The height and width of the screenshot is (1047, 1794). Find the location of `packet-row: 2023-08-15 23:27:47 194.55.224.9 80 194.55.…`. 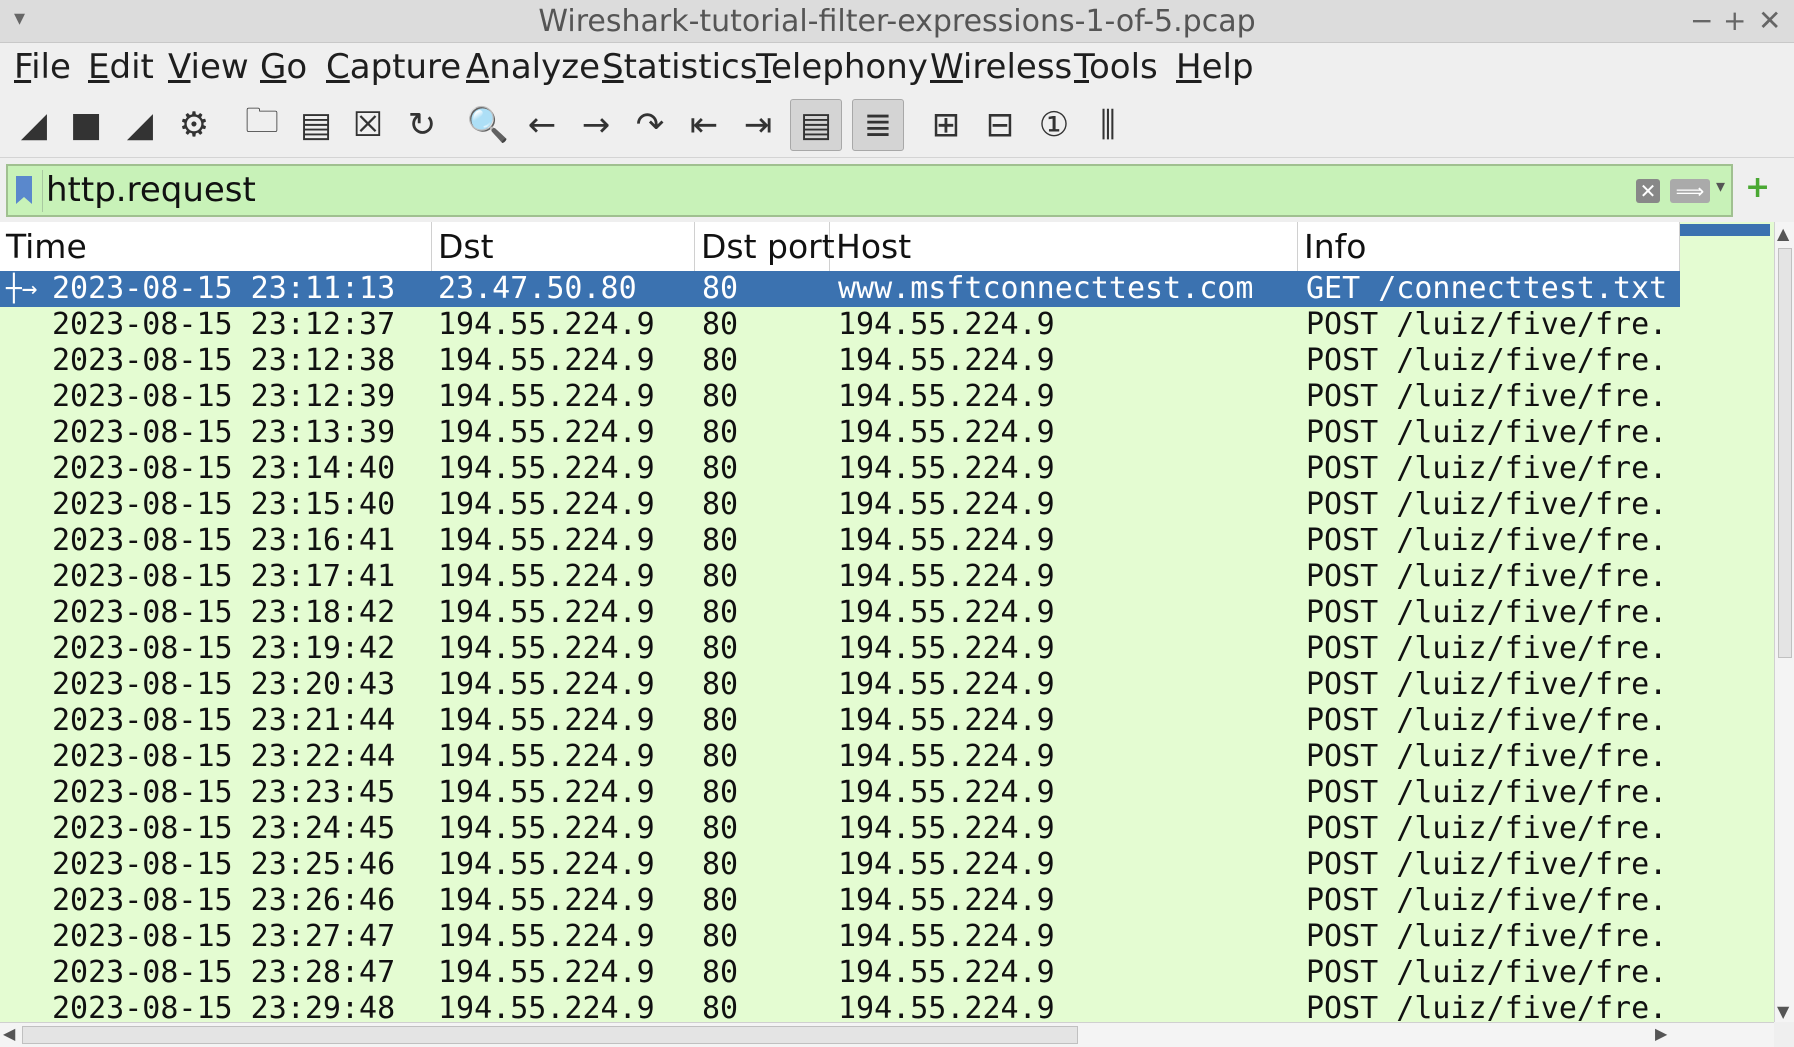

packet-row: 2023-08-15 23:27:47 194.55.224.9 80 194.55.… is located at coordinates (840, 937).